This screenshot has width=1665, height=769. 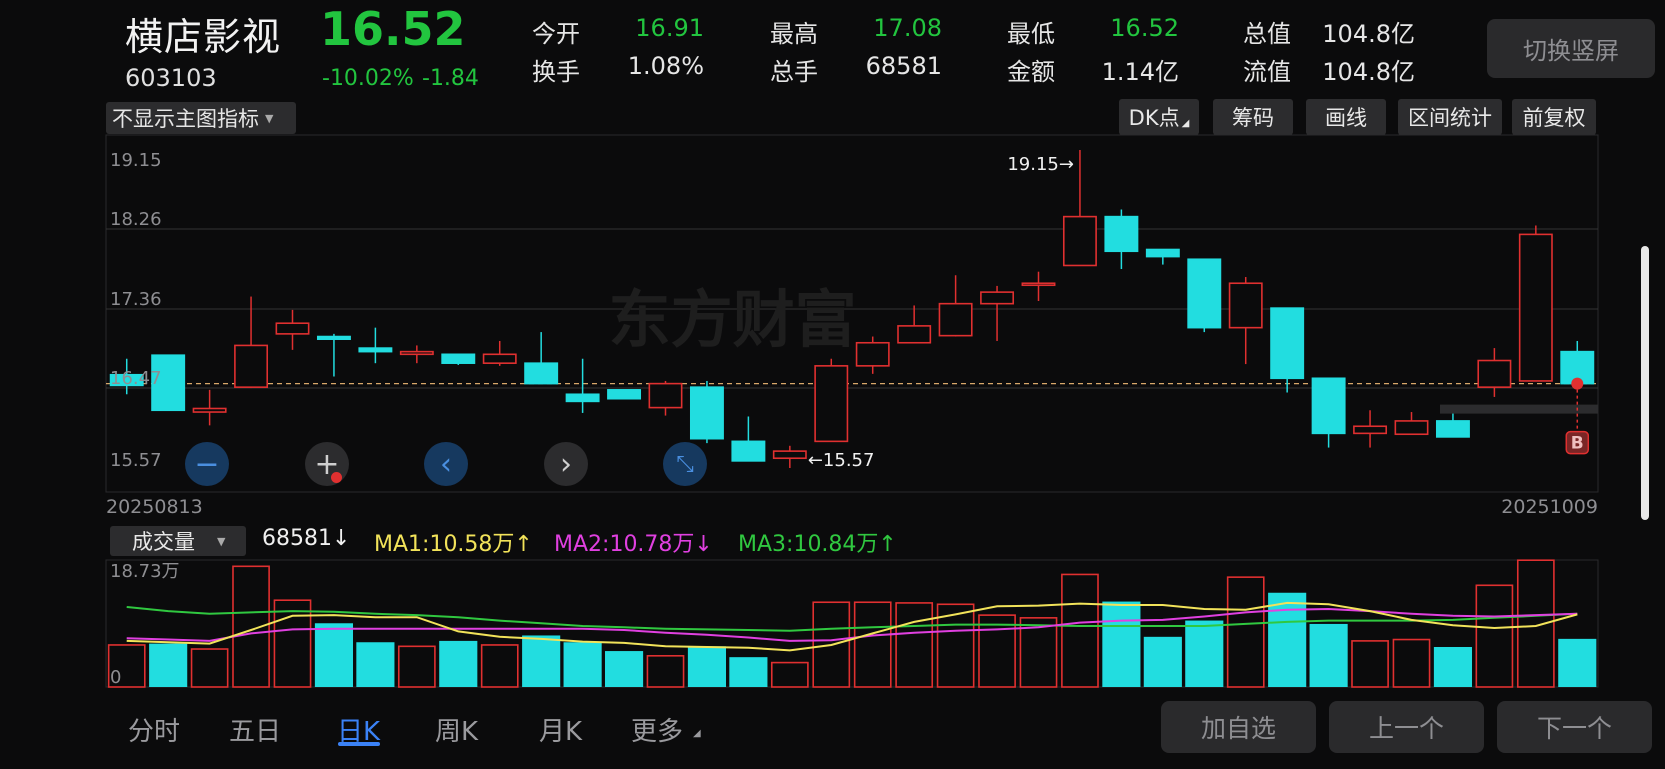 I want to click on stat-value: 68581, so click(x=903, y=66).